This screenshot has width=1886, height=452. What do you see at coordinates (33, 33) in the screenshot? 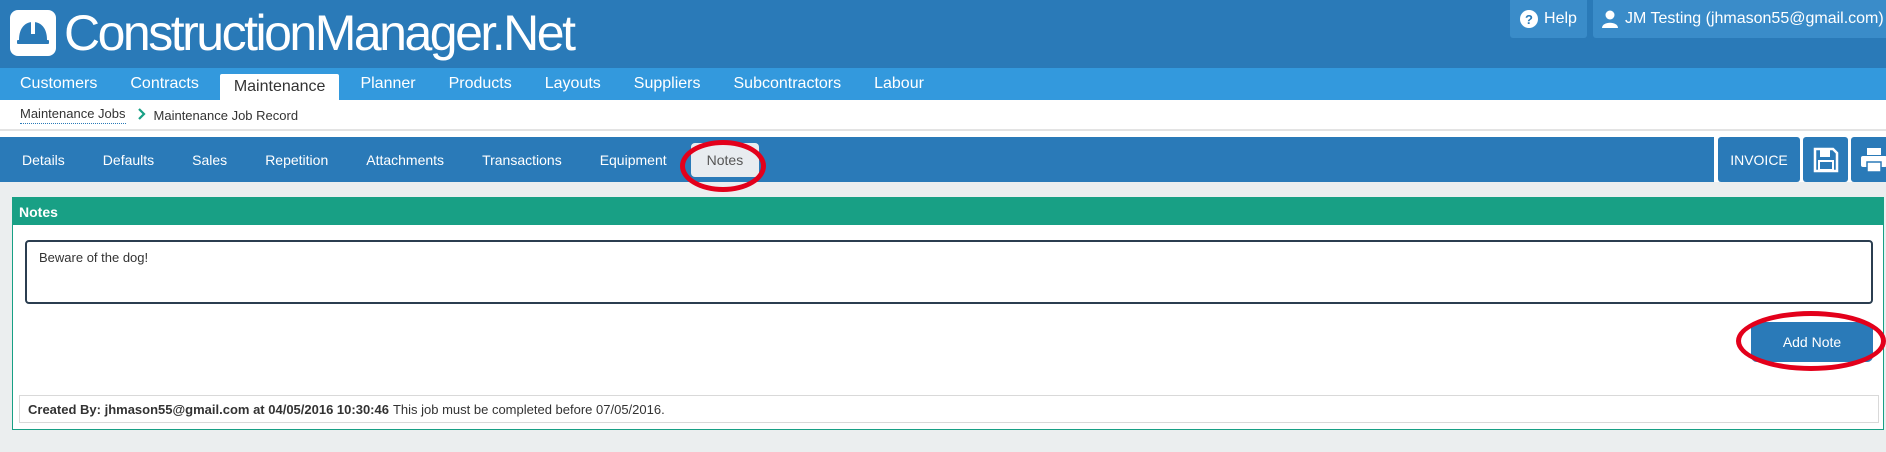
I see `hard-hat-icon` at bounding box center [33, 33].